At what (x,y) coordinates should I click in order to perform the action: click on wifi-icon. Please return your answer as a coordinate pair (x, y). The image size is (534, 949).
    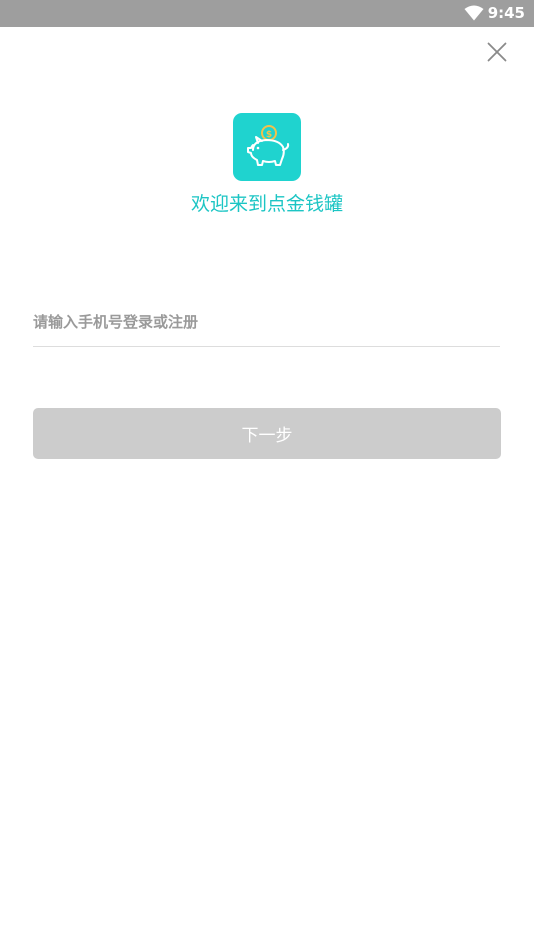
    Looking at the image, I should click on (474, 13).